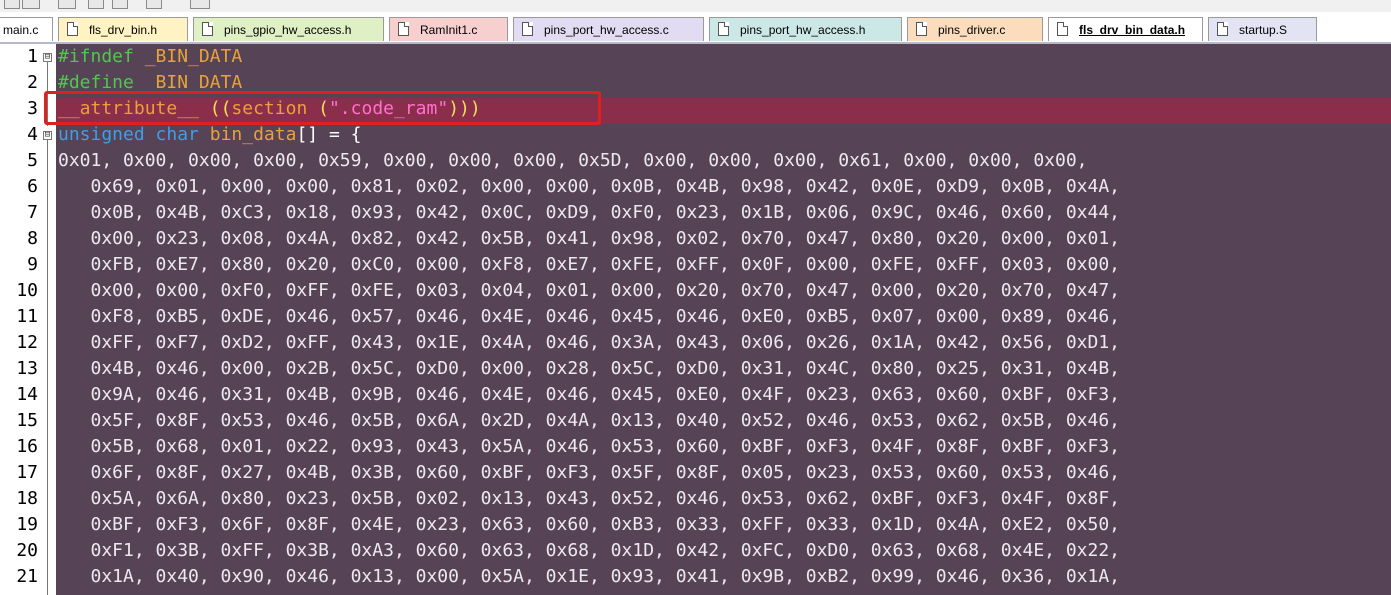 Image resolution: width=1391 pixels, height=595 pixels. I want to click on line-number: 19, so click(27, 524).